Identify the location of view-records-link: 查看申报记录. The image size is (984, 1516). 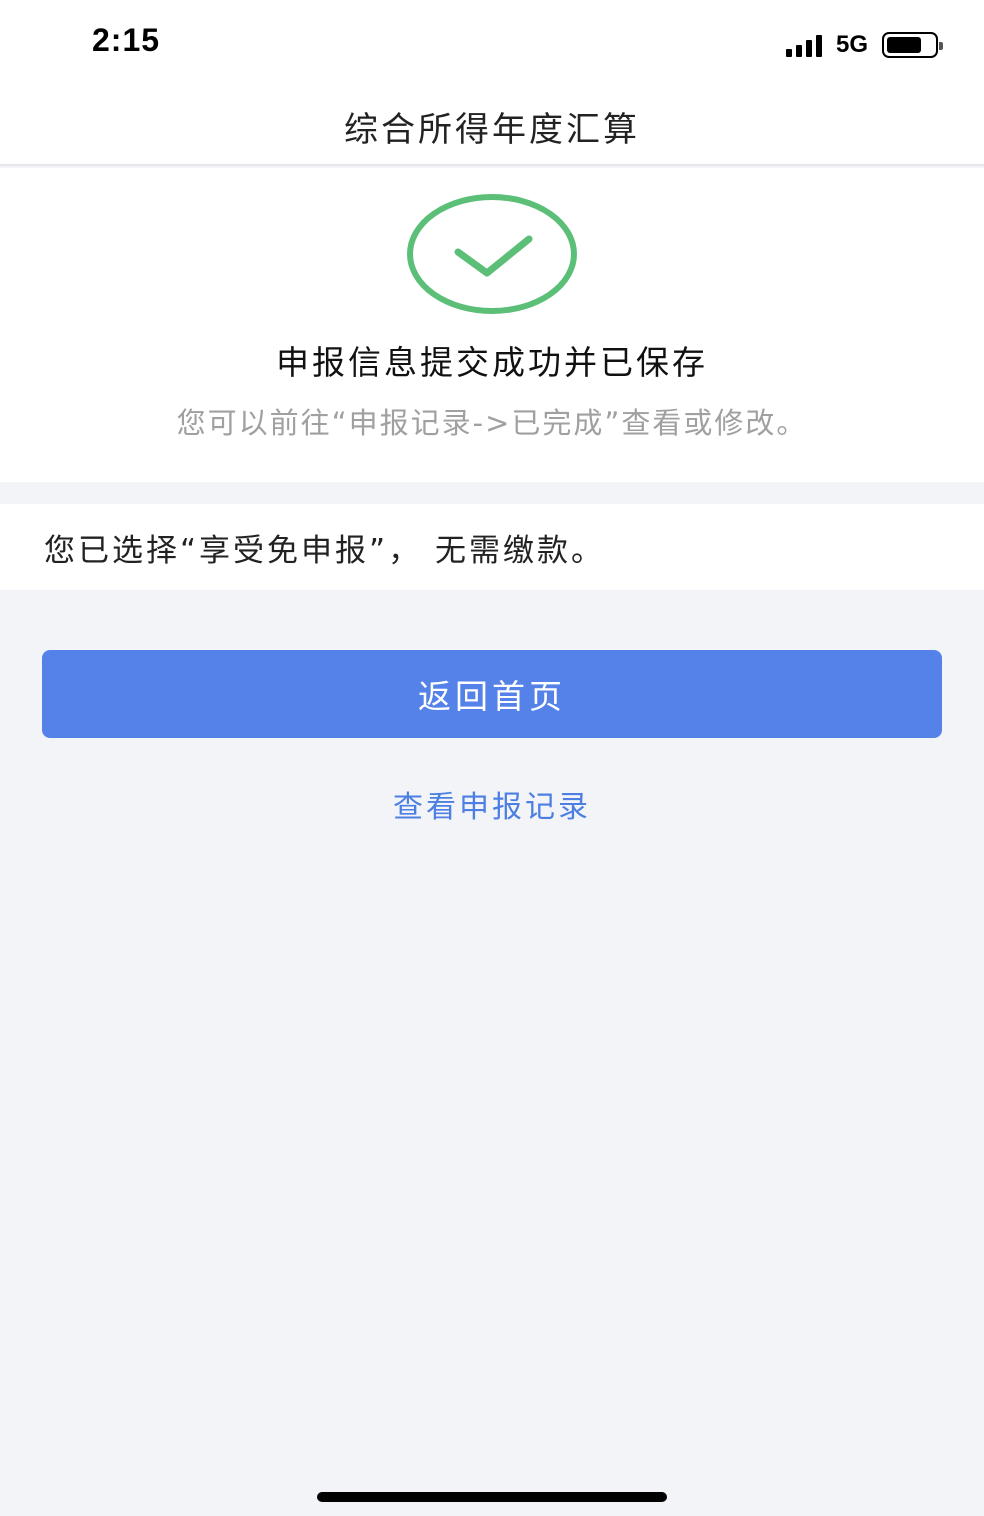
(492, 804).